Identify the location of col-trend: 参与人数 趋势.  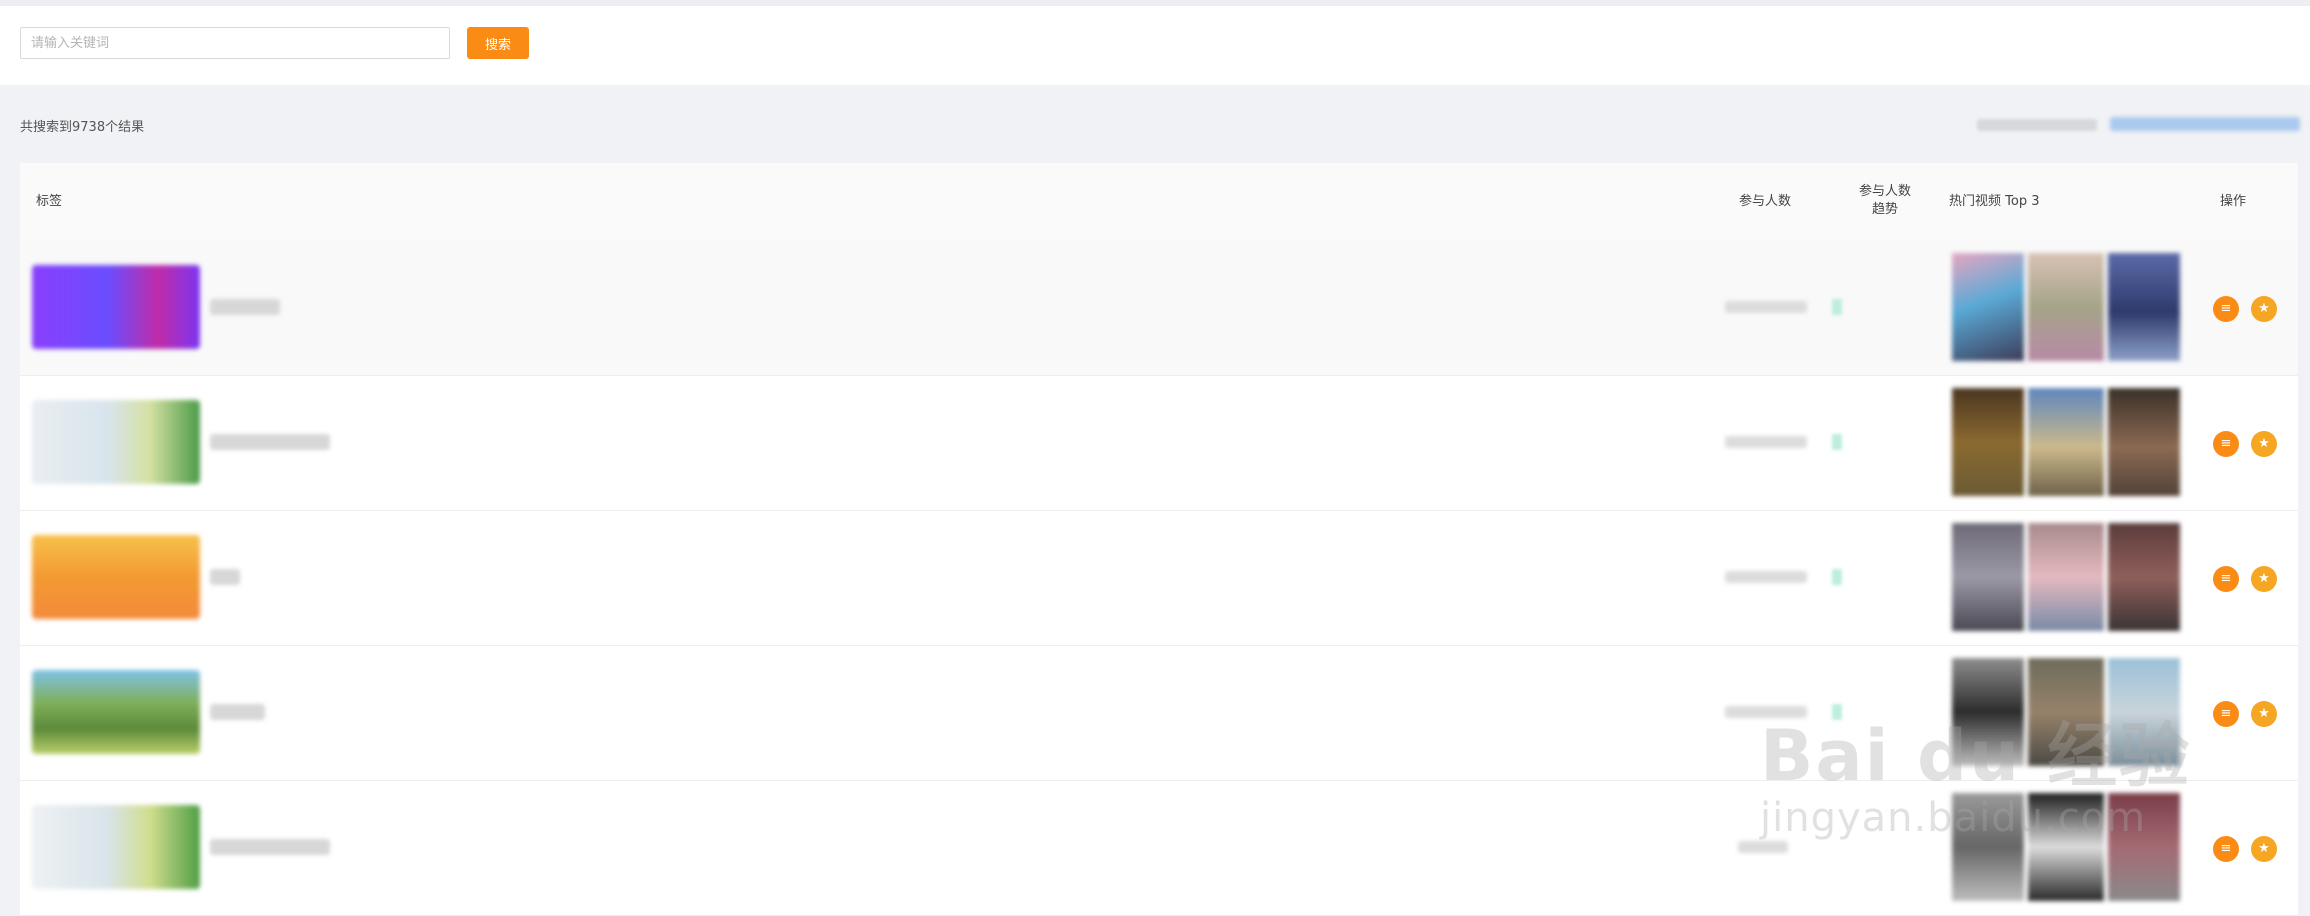
(1885, 201).